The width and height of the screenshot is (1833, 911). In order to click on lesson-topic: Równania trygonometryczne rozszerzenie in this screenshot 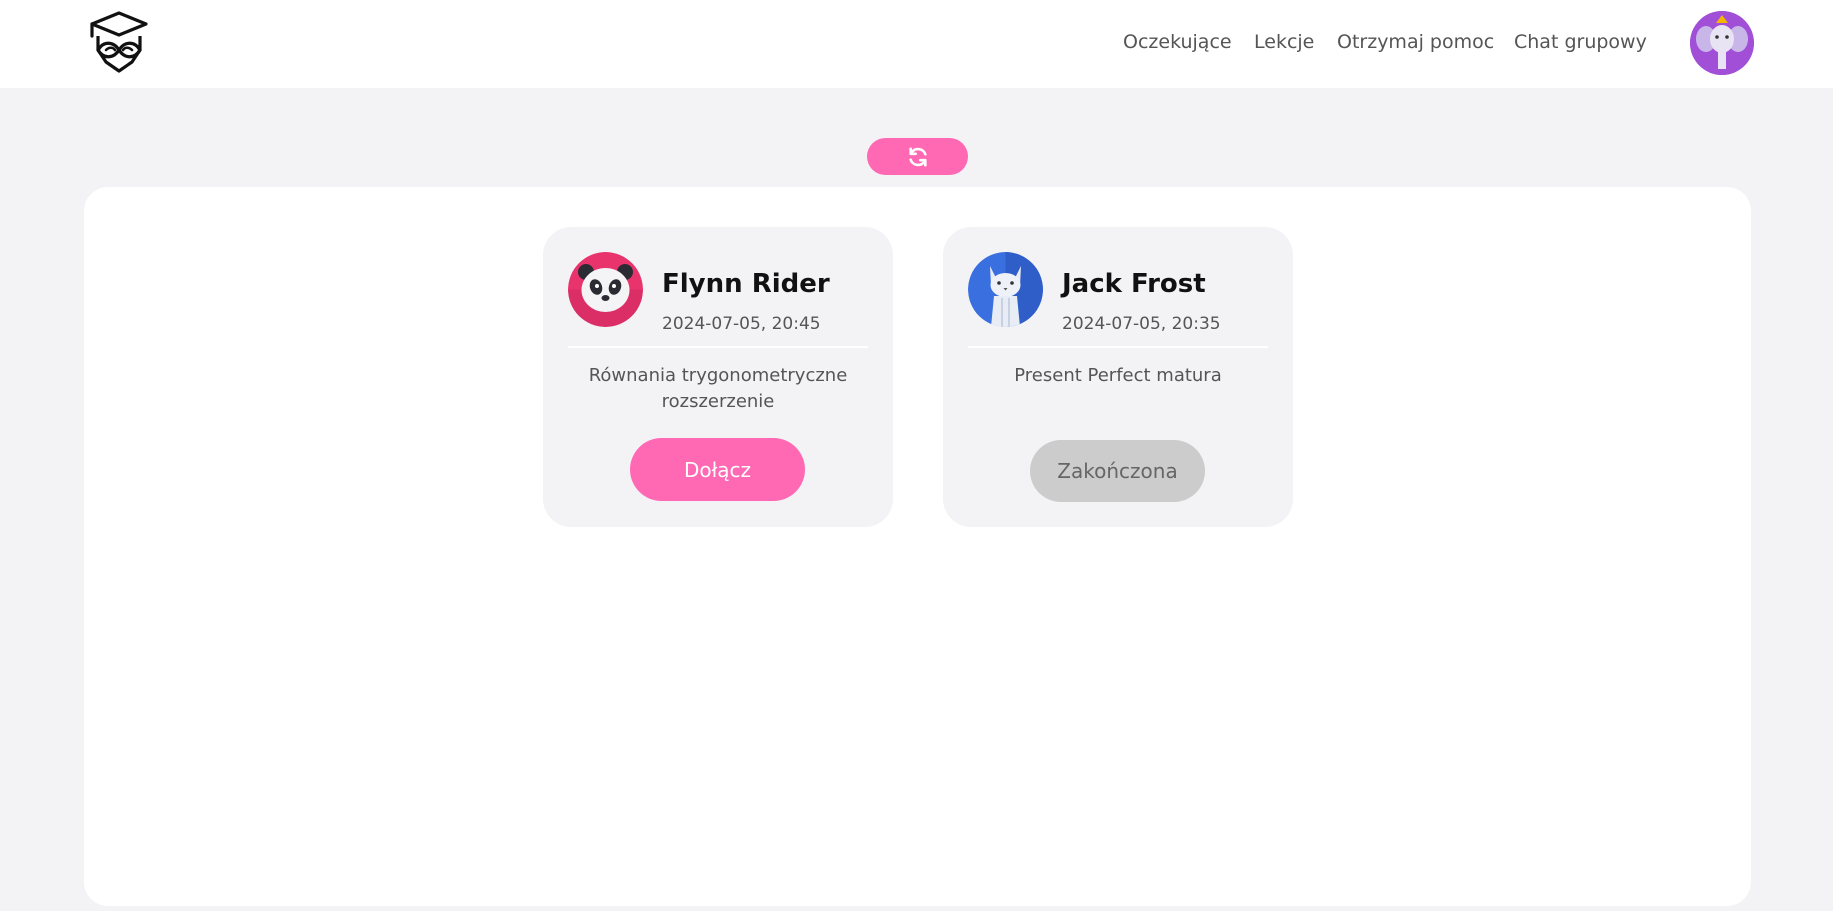, I will do `click(718, 388)`.